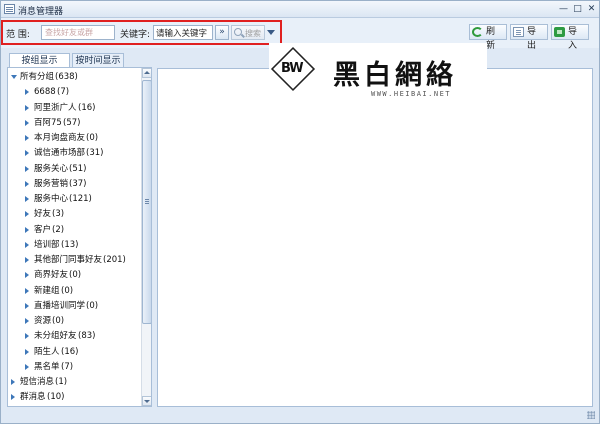  What do you see at coordinates (68, 260) in the screenshot?
I see `tree-item-label: 其他部门同事好友` at bounding box center [68, 260].